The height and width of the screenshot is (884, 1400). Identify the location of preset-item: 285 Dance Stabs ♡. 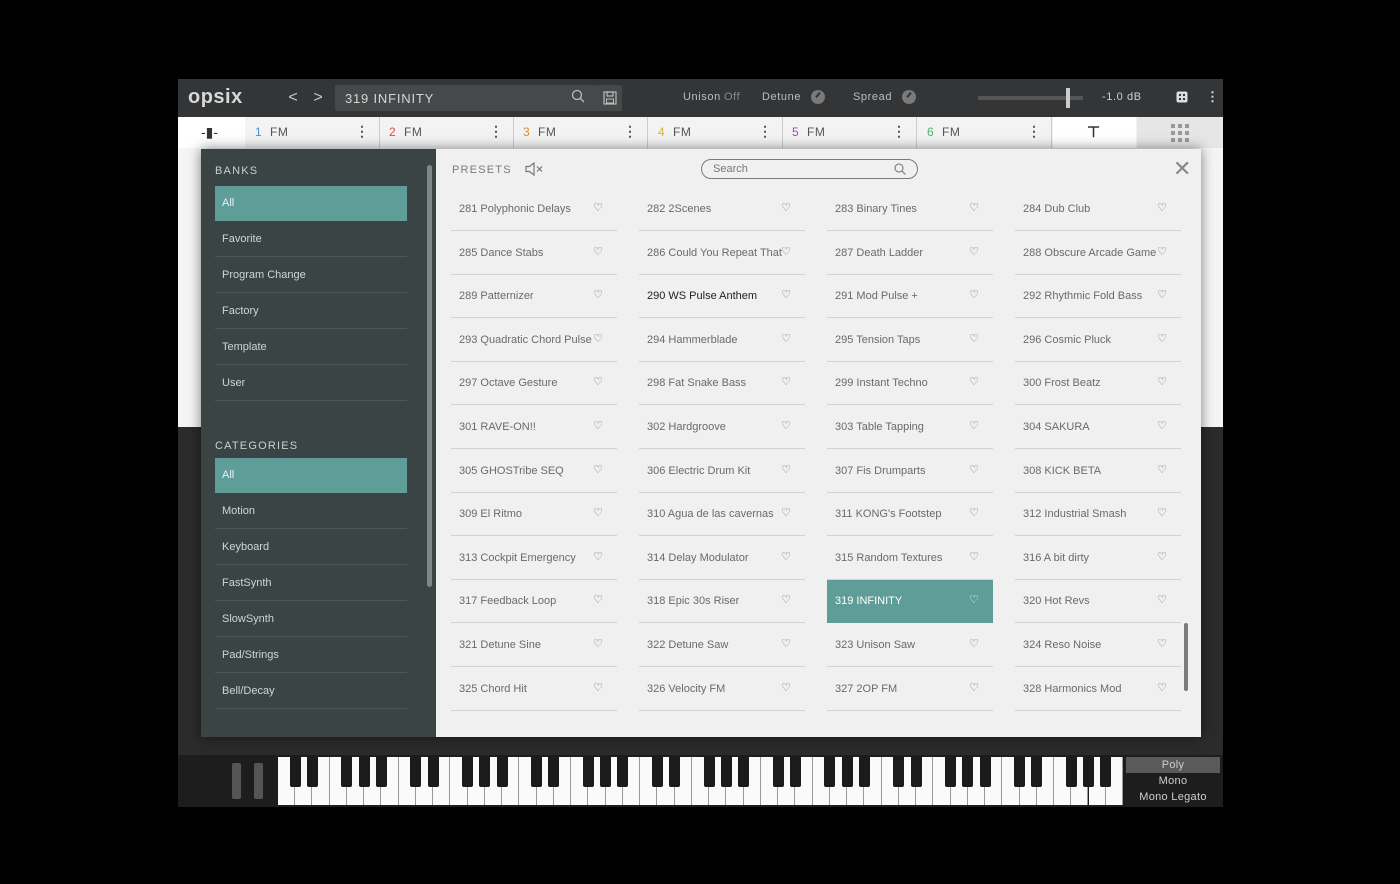
(534, 253).